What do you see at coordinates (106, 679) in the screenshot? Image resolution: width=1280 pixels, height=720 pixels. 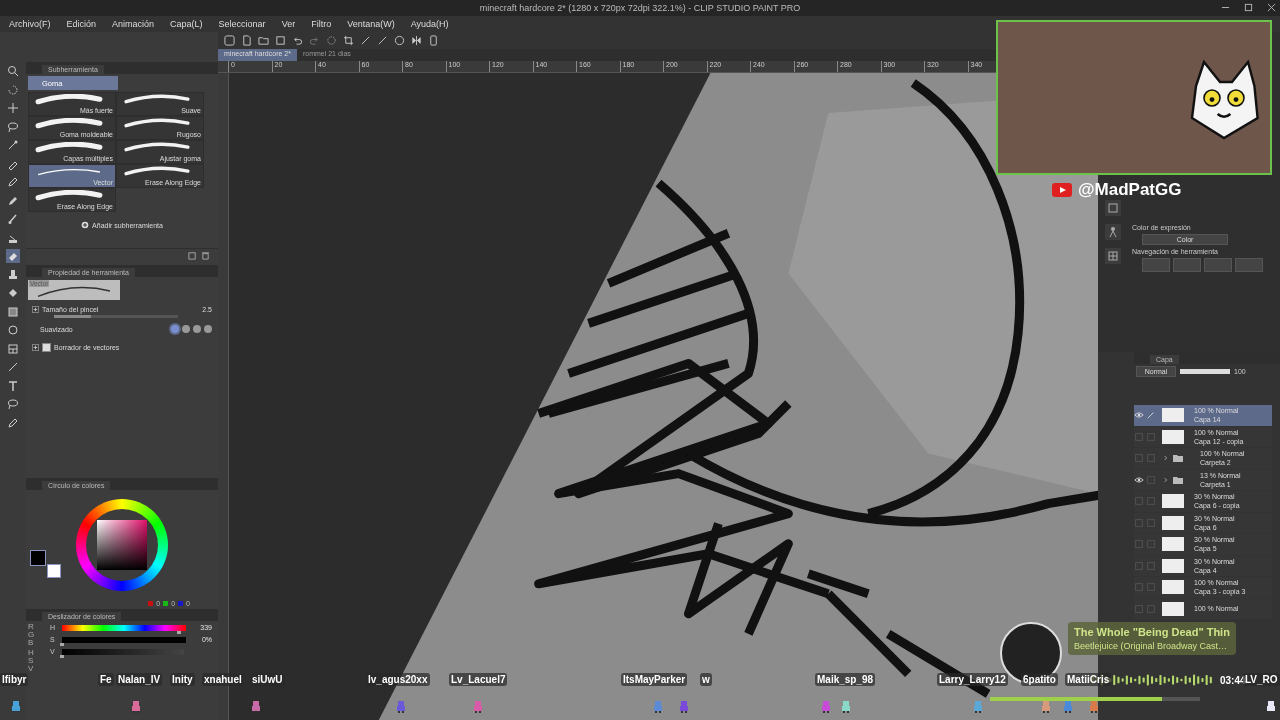 I see `viewer-name: Fe` at bounding box center [106, 679].